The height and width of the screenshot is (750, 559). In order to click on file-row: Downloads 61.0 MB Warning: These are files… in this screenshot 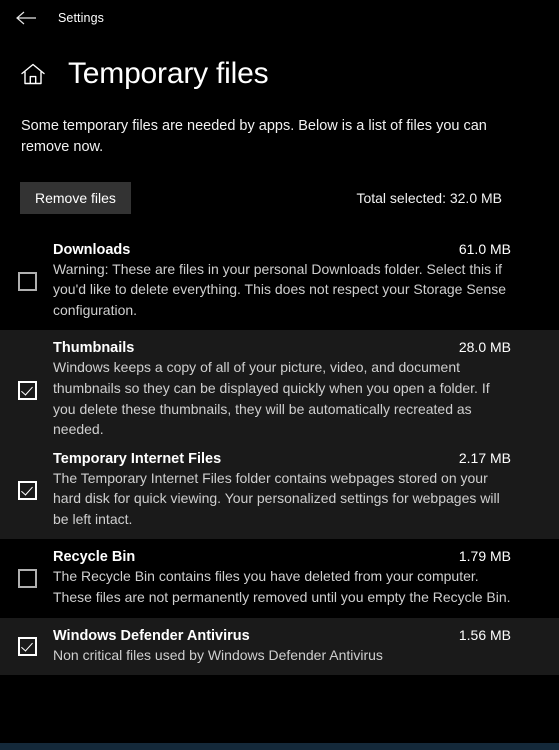, I will do `click(279, 281)`.